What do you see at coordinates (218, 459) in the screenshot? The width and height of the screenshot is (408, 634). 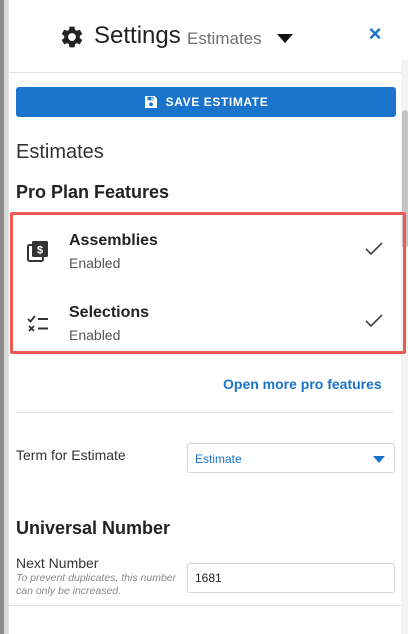 I see `term-selected-value: Estimate` at bounding box center [218, 459].